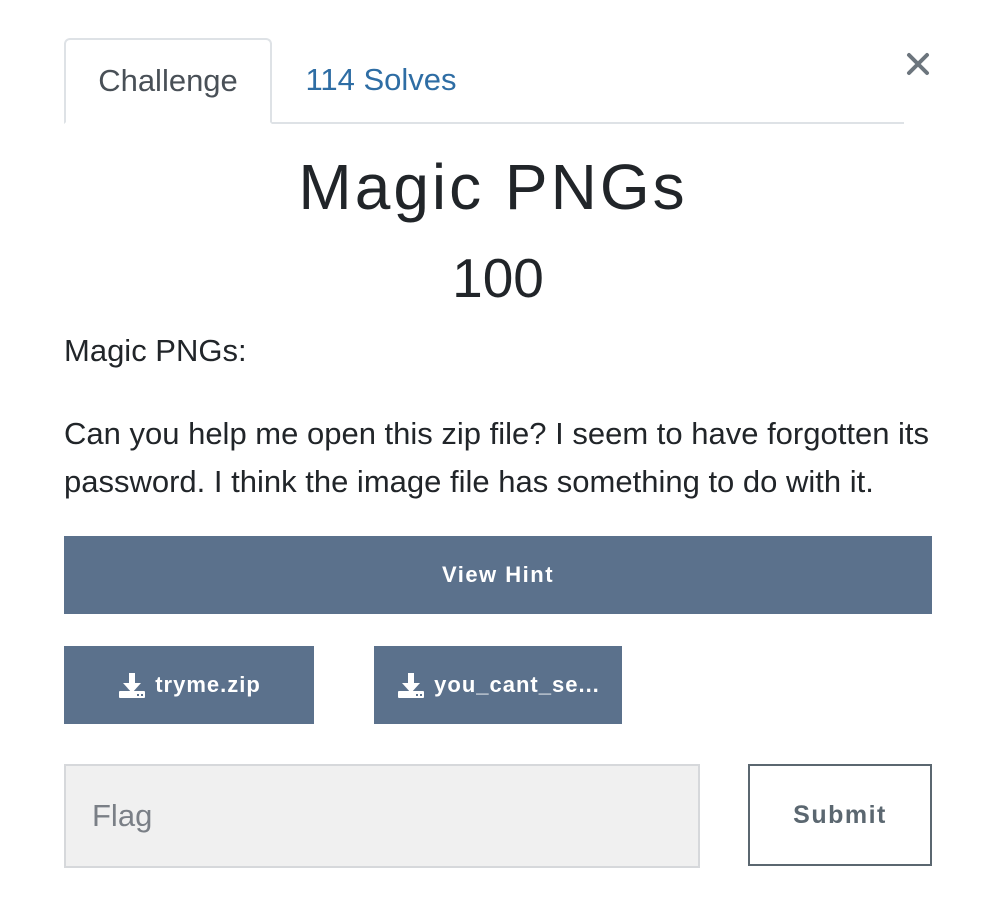 The width and height of the screenshot is (986, 908). I want to click on tab-solves-label: 114 Solves, so click(381, 79).